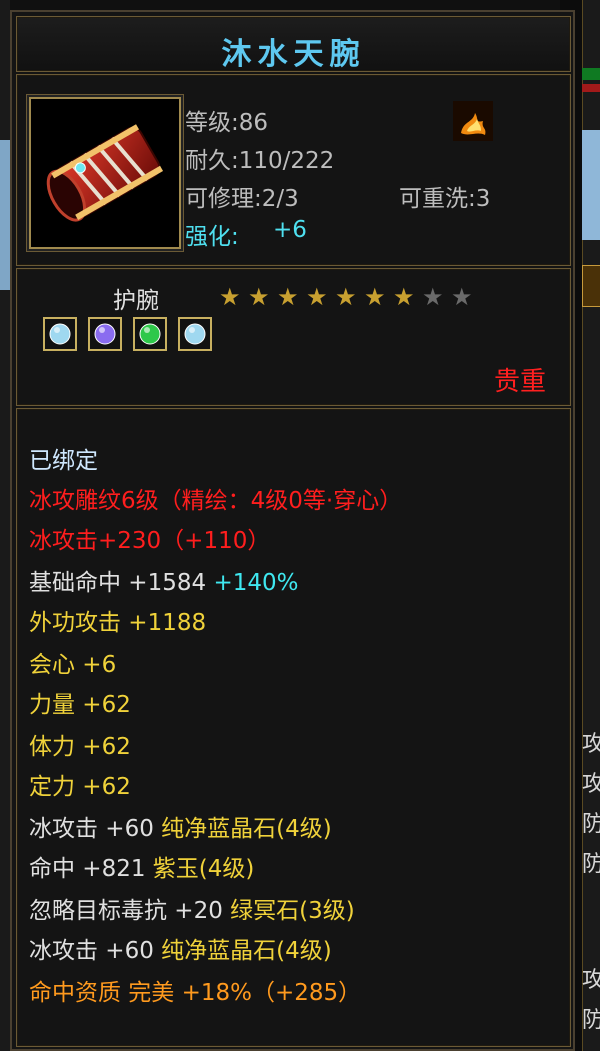  What do you see at coordinates (473, 121) in the screenshot?
I see `fire-element-icon` at bounding box center [473, 121].